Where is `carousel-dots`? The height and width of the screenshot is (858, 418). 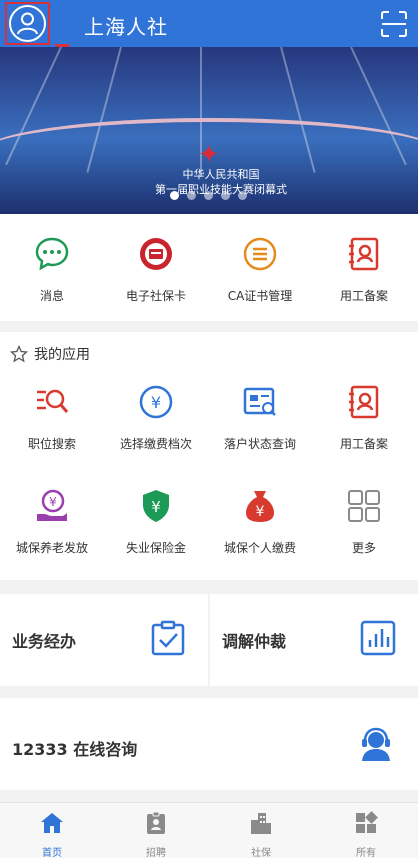
carousel-dots is located at coordinates (208, 195).